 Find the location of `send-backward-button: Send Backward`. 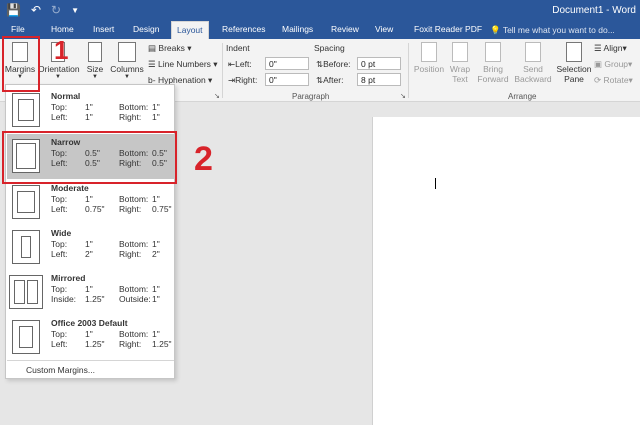

send-backward-button: Send Backward is located at coordinates (533, 63).